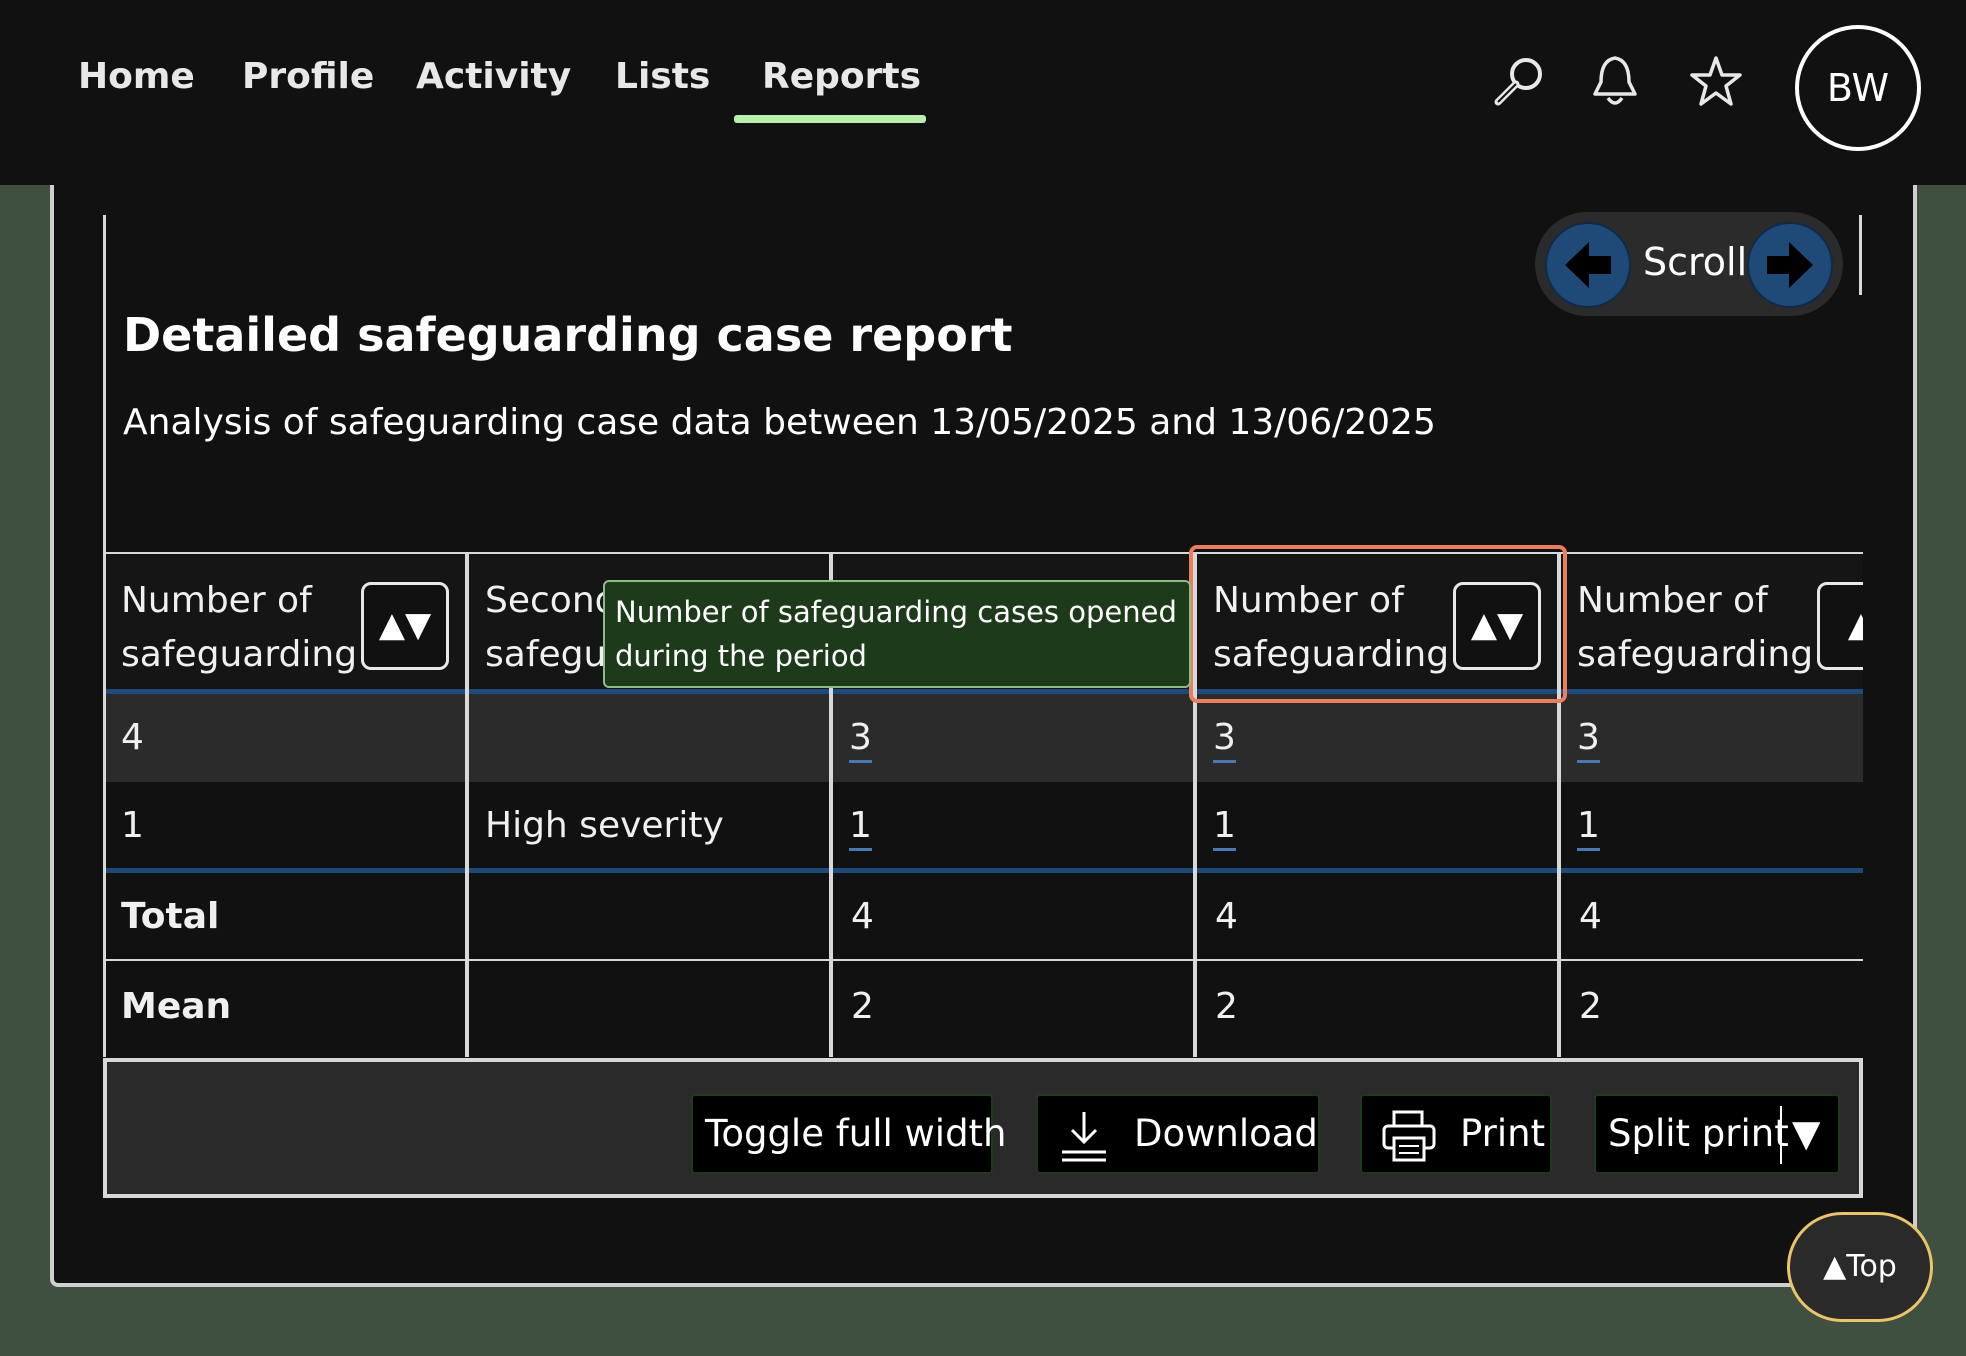 This screenshot has width=1966, height=1356. I want to click on nav-reports: Reports, so click(841, 77).